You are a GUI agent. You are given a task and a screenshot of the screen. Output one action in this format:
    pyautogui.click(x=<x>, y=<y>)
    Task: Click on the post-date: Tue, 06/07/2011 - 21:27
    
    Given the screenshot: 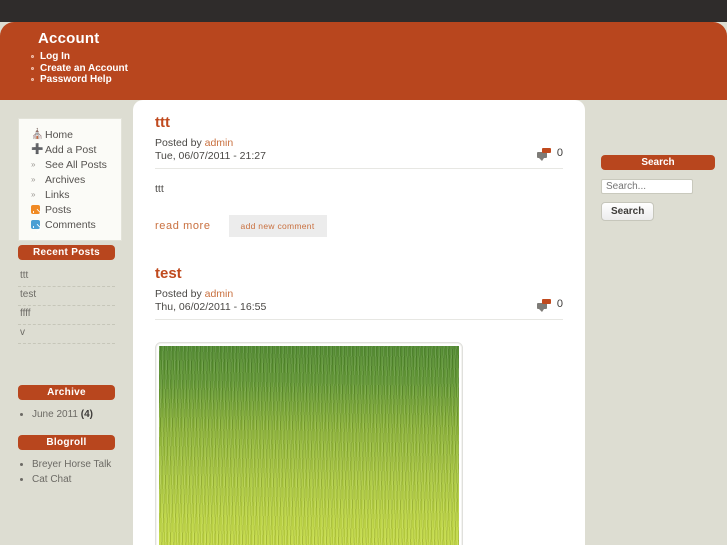 What is the action you would take?
    pyautogui.click(x=210, y=156)
    